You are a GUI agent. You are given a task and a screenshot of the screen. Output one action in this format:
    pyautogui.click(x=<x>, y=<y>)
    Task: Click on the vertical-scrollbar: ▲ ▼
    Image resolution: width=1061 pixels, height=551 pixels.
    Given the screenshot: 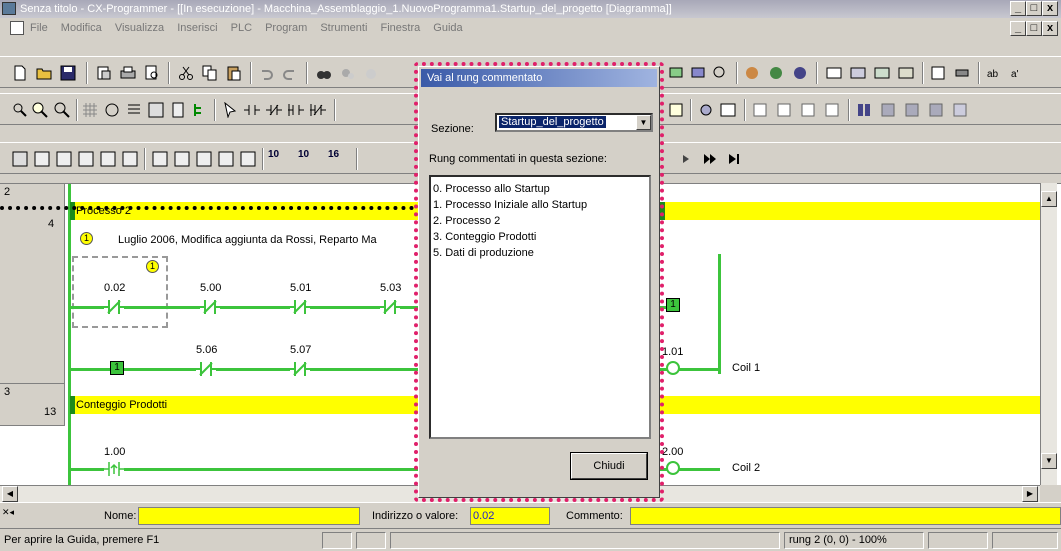 What is the action you would take?
    pyautogui.click(x=1048, y=334)
    